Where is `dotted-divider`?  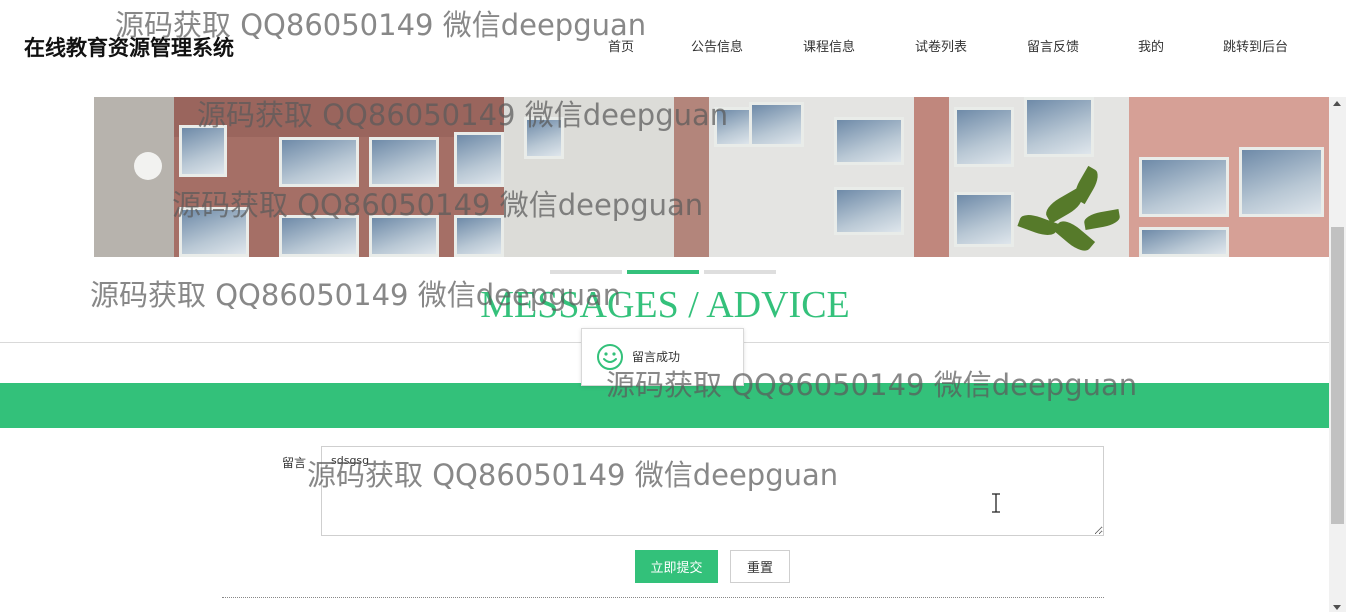
dotted-divider is located at coordinates (663, 597).